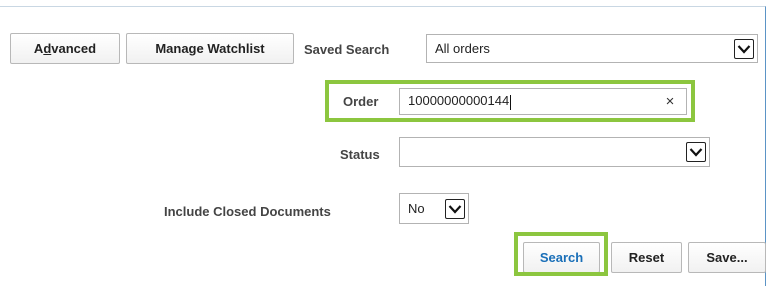 This screenshot has width=772, height=286. I want to click on advanced-button: Advanced, so click(65, 48).